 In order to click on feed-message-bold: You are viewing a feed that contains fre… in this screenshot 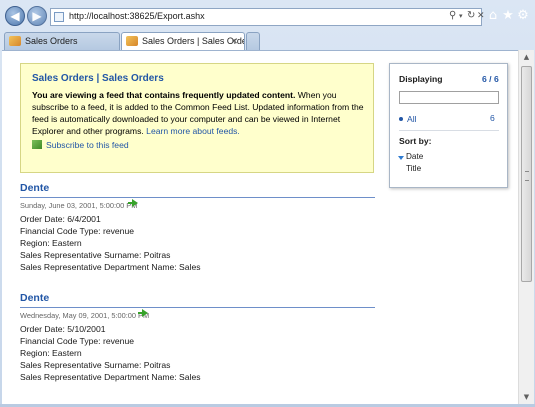, I will do `click(164, 95)`.